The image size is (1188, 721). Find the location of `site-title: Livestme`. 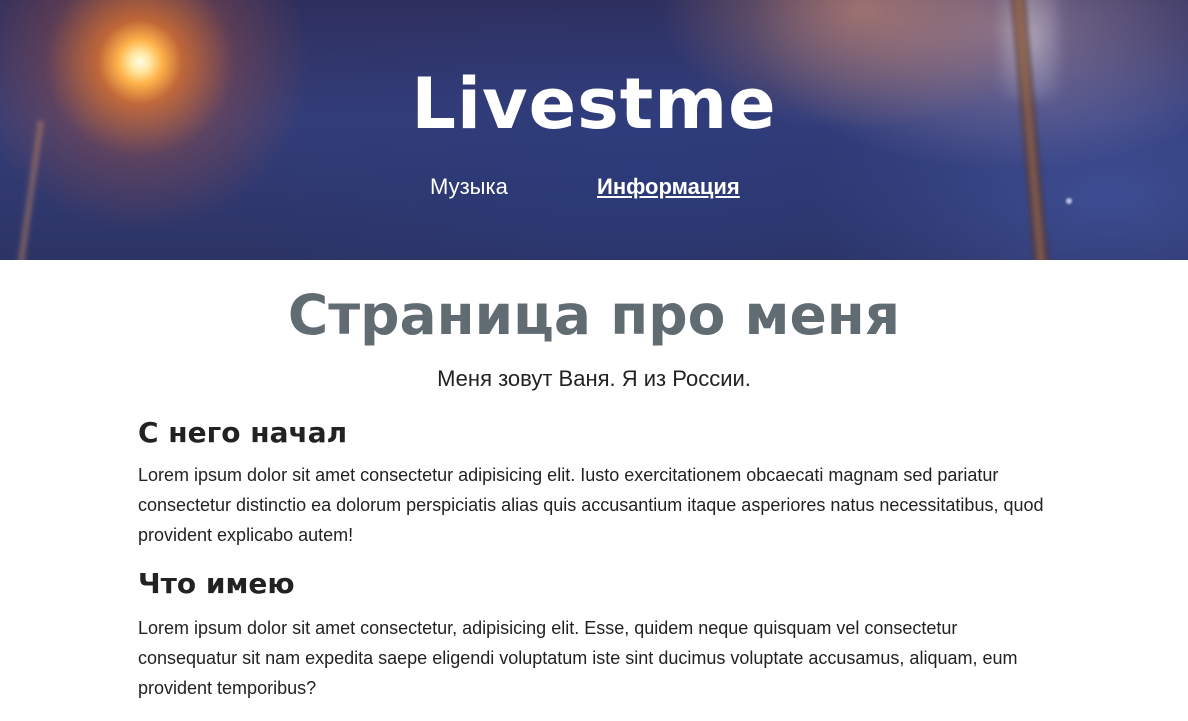

site-title: Livestme is located at coordinates (594, 104).